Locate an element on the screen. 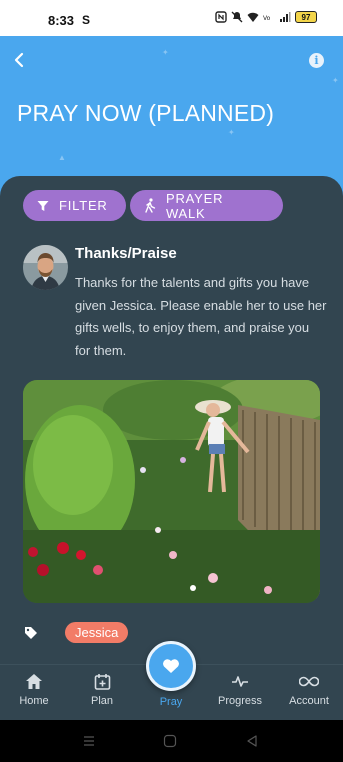 The width and height of the screenshot is (343, 762). status-time: 8:33 is located at coordinates (61, 20).